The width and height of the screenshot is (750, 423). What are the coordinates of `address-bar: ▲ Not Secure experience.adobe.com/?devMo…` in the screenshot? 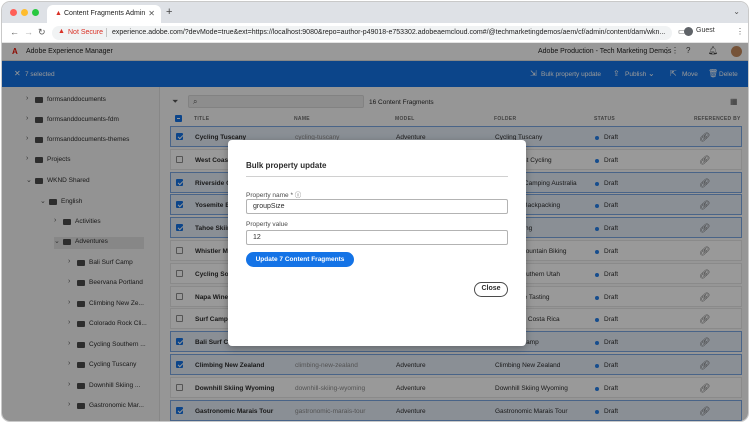 It's located at (362, 33).